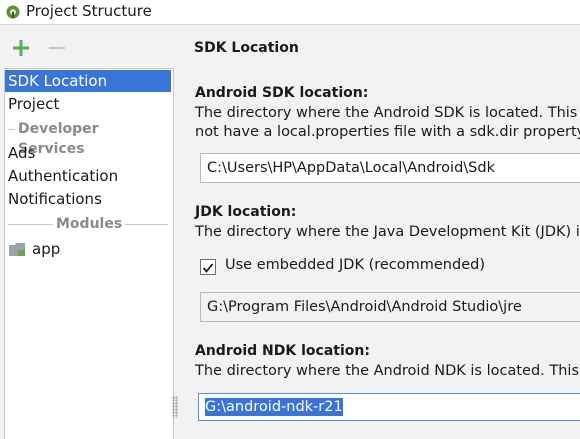 The height and width of the screenshot is (439, 580). What do you see at coordinates (389, 407) in the screenshot?
I see `android-ndk-path-field: G:\android-ndk-r21` at bounding box center [389, 407].